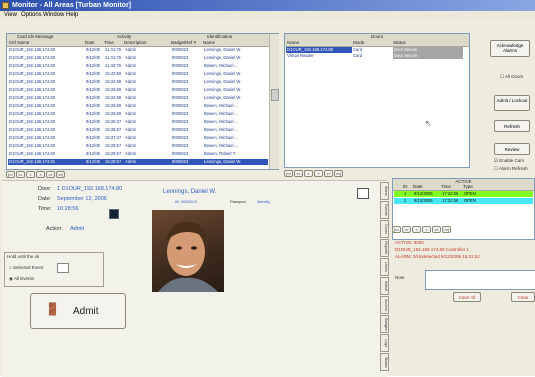 The image size is (535, 377). Describe the element at coordinates (467, 297) in the screenshot. I see `clear-all-button: Clear All` at that location.